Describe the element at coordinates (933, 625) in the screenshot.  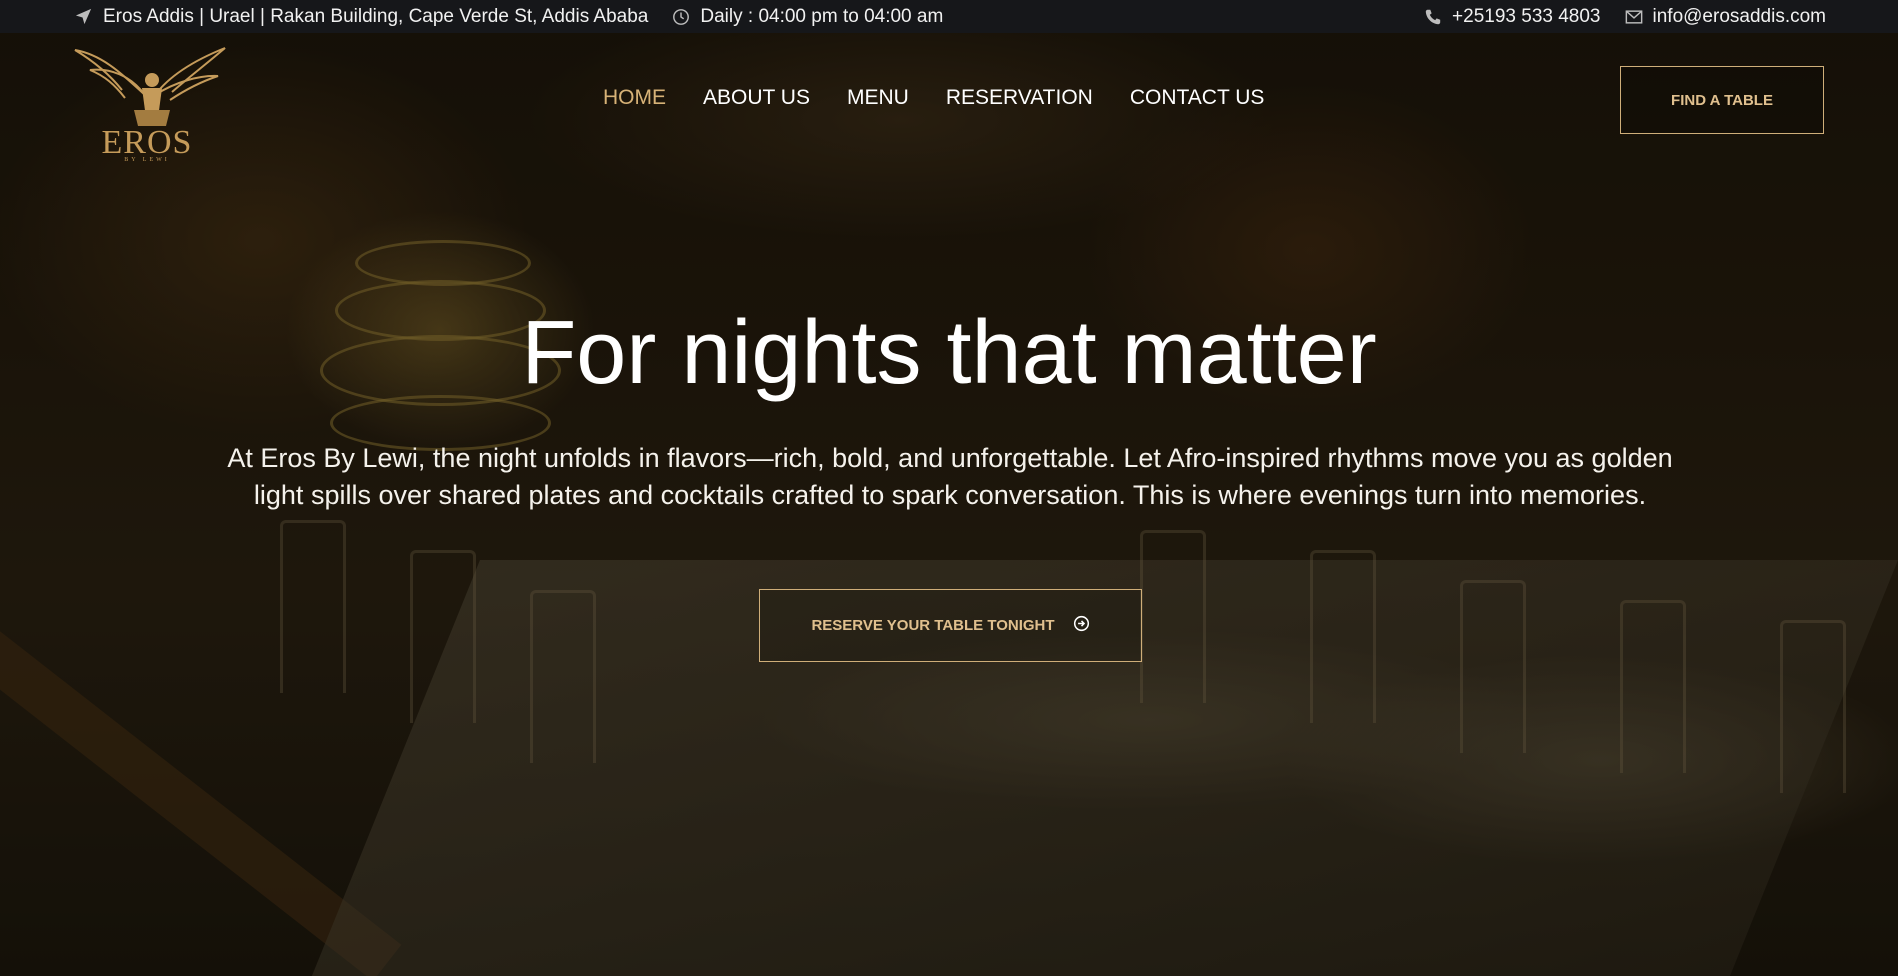
I see `reserve-button-label: RESERVE YOUR TABLE TONIGHT` at that location.